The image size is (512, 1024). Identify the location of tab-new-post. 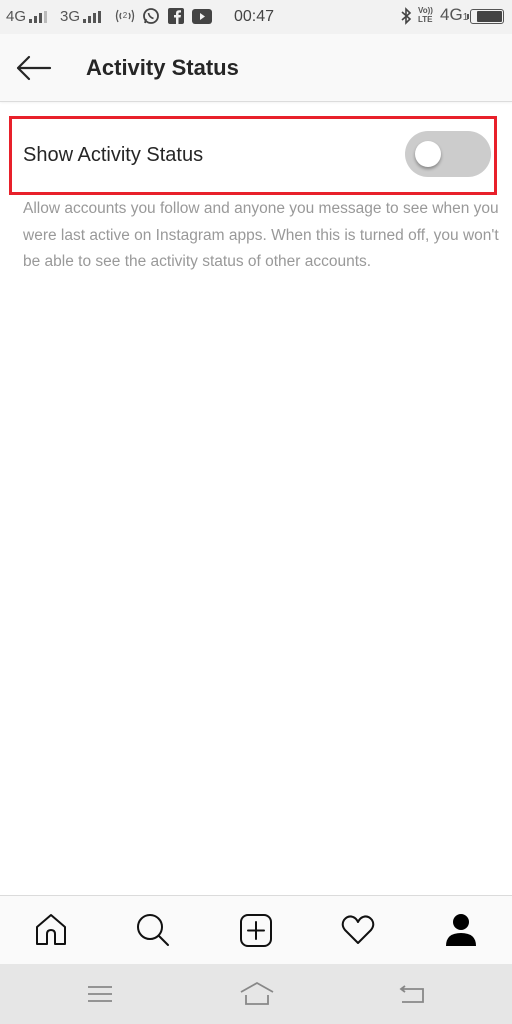
(256, 930).